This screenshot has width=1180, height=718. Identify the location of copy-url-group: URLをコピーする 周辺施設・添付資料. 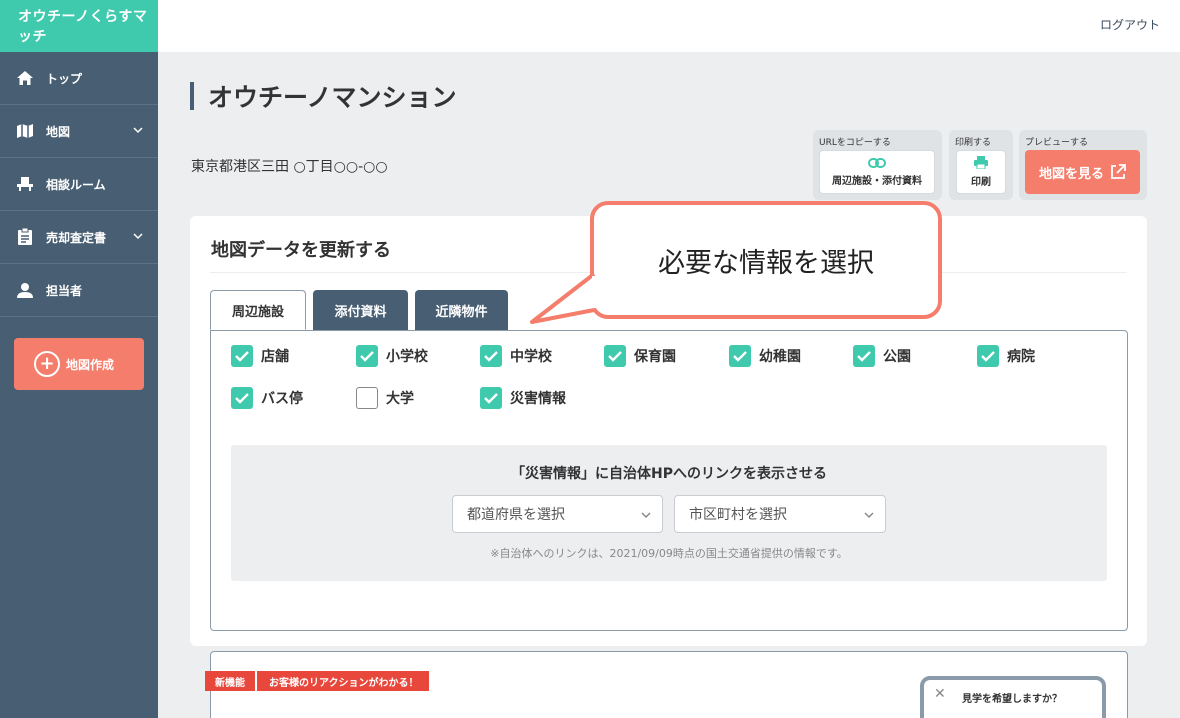
(877, 165).